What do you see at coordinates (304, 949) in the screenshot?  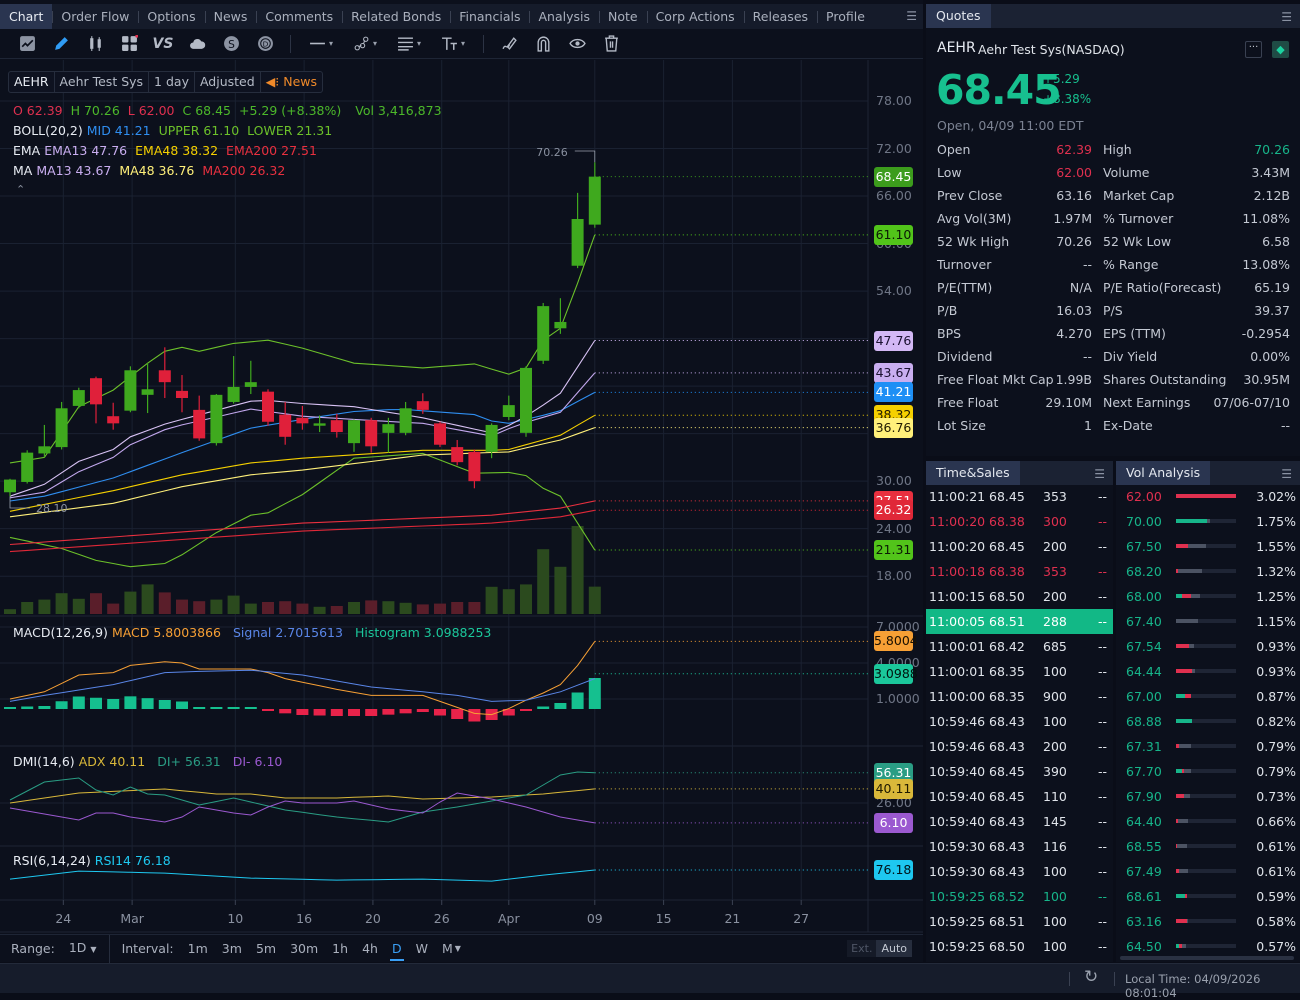 I see `interval-30m: 30m` at bounding box center [304, 949].